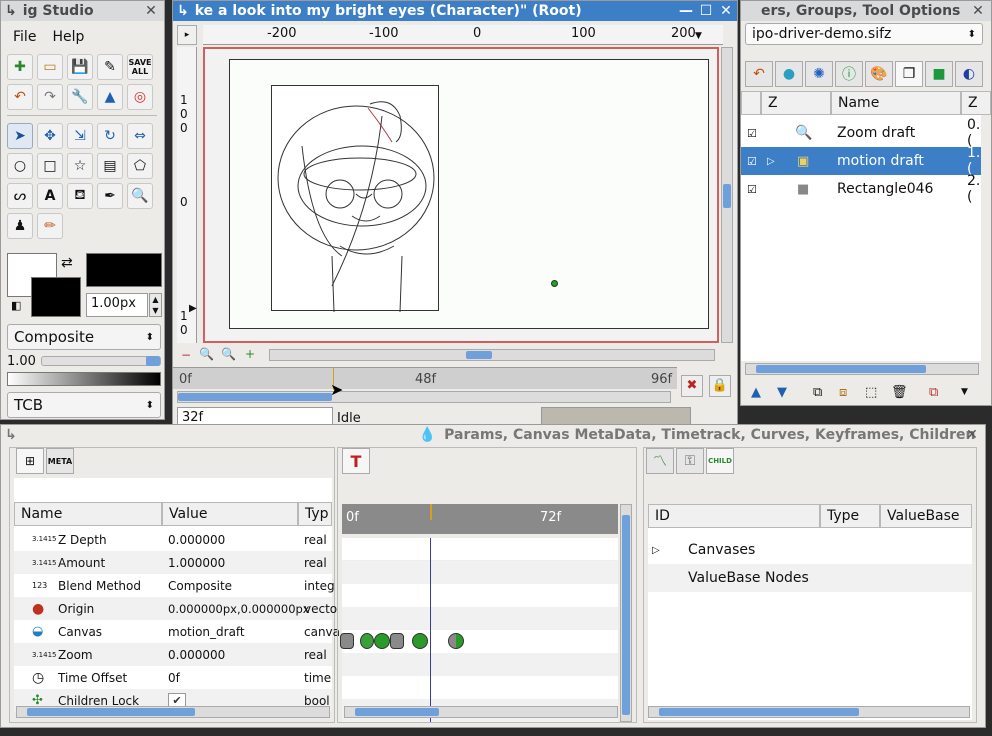 The image size is (992, 736). What do you see at coordinates (50, 166) in the screenshot?
I see `rectangle-tool-icon: □` at bounding box center [50, 166].